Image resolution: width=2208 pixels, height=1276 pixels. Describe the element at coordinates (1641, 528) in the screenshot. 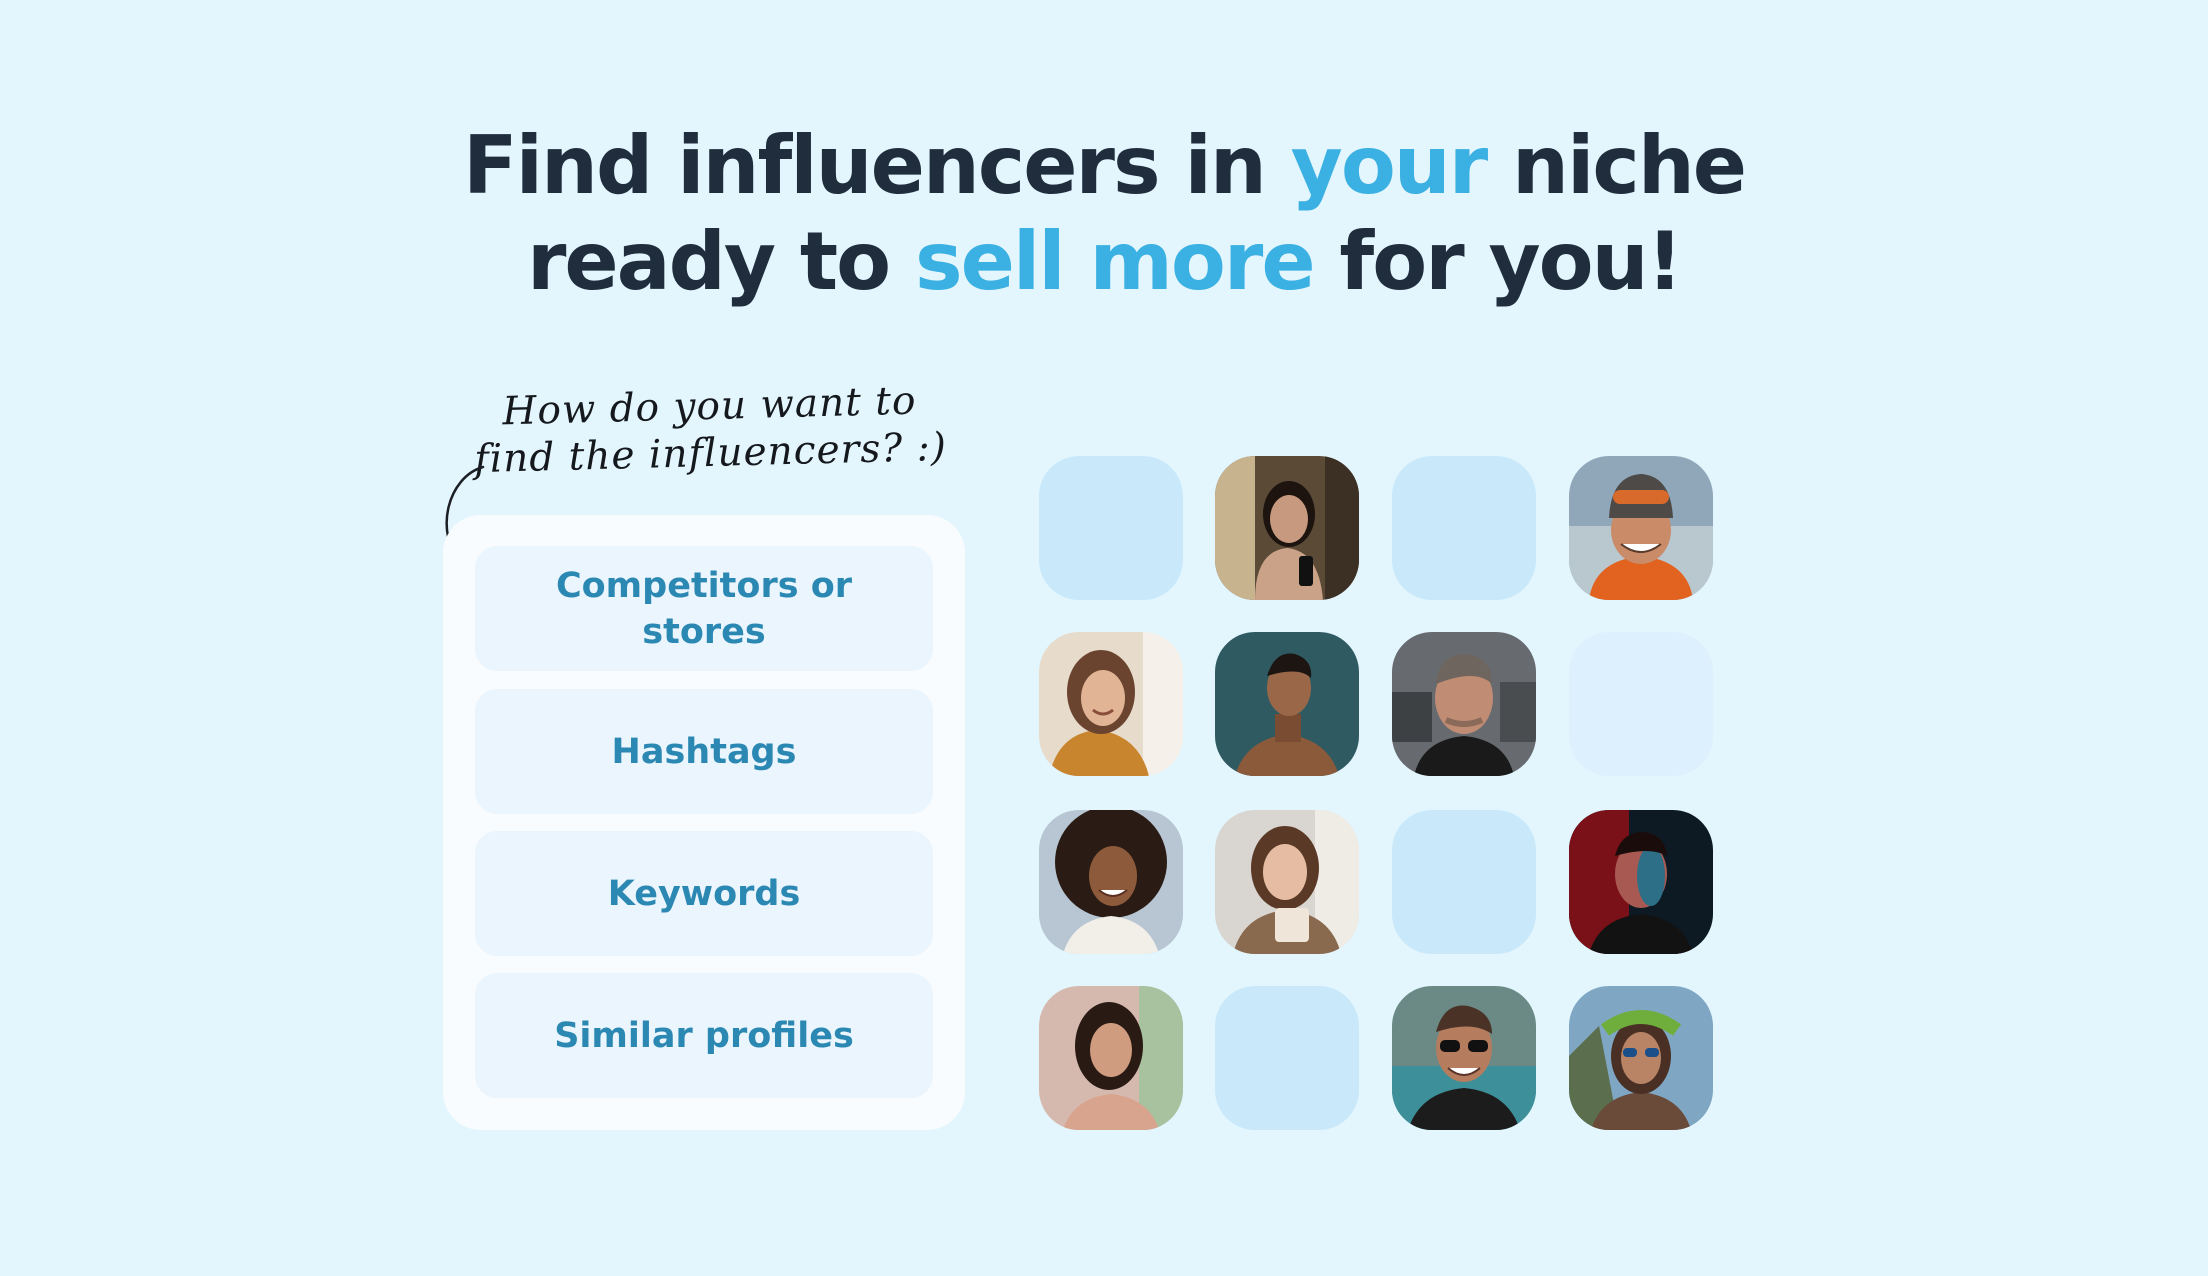

I see `man-beanie-avatar` at that location.